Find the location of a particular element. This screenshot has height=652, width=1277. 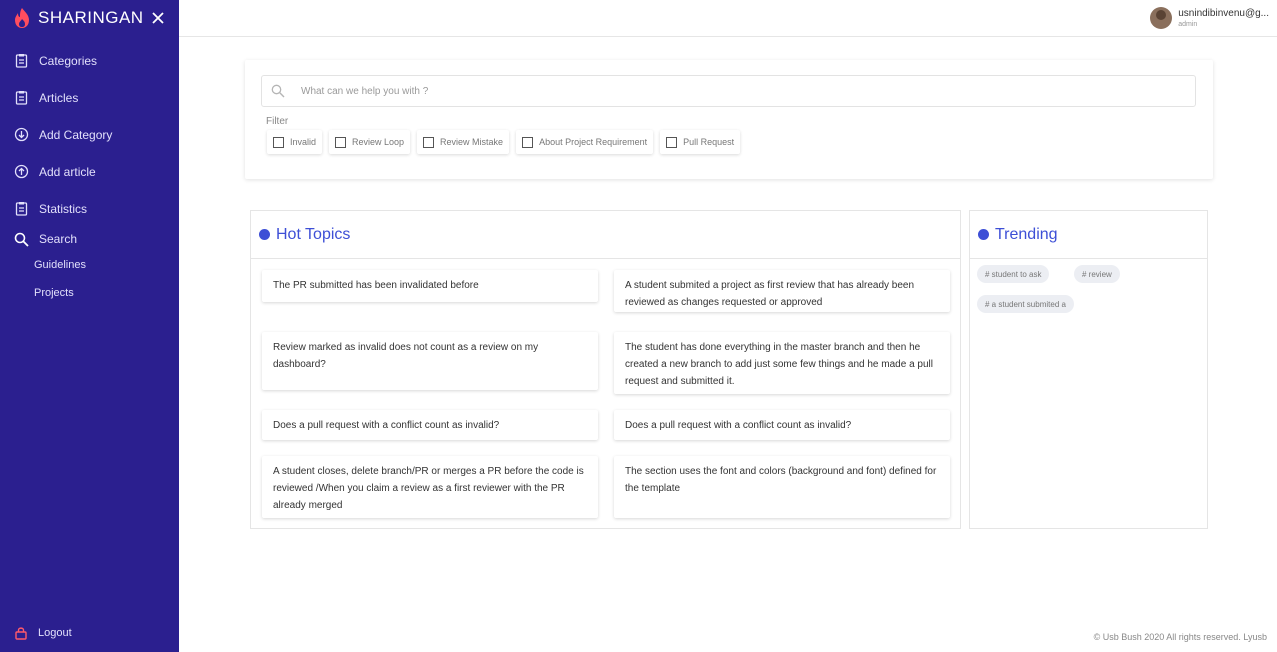

sidebar-item-statistics: Statistics is located at coordinates (89, 208).